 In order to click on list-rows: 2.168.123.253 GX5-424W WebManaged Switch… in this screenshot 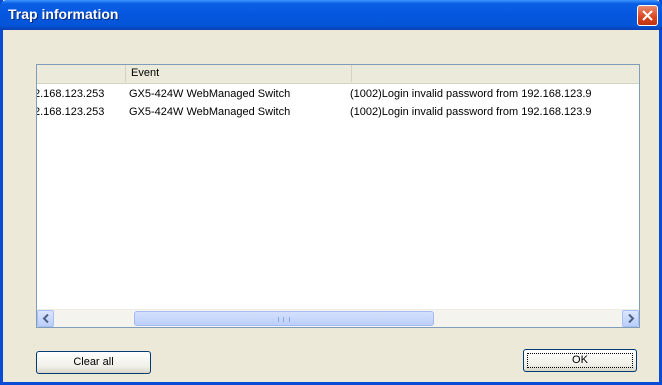, I will do `click(338, 103)`.